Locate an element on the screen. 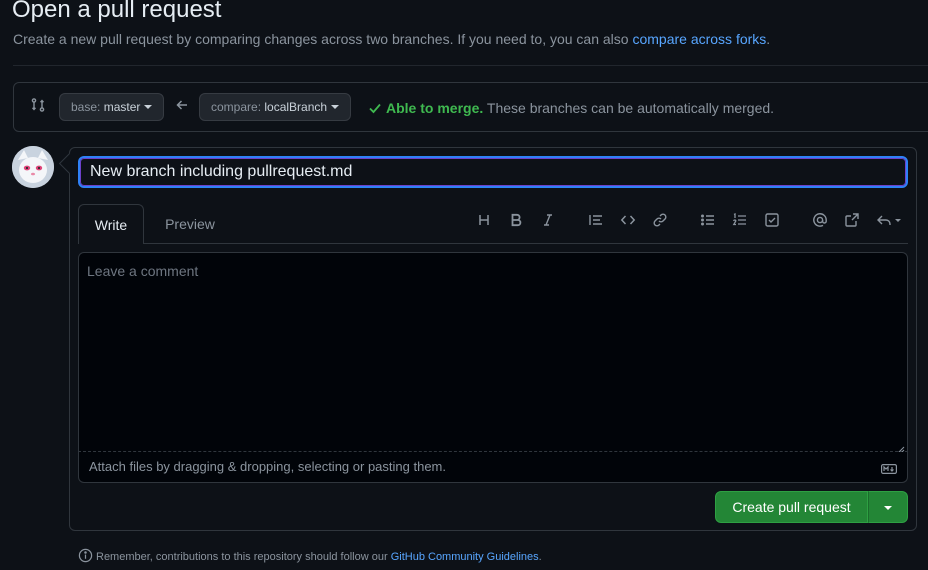 This screenshot has height=570, width=928. divider is located at coordinates (470, 65).